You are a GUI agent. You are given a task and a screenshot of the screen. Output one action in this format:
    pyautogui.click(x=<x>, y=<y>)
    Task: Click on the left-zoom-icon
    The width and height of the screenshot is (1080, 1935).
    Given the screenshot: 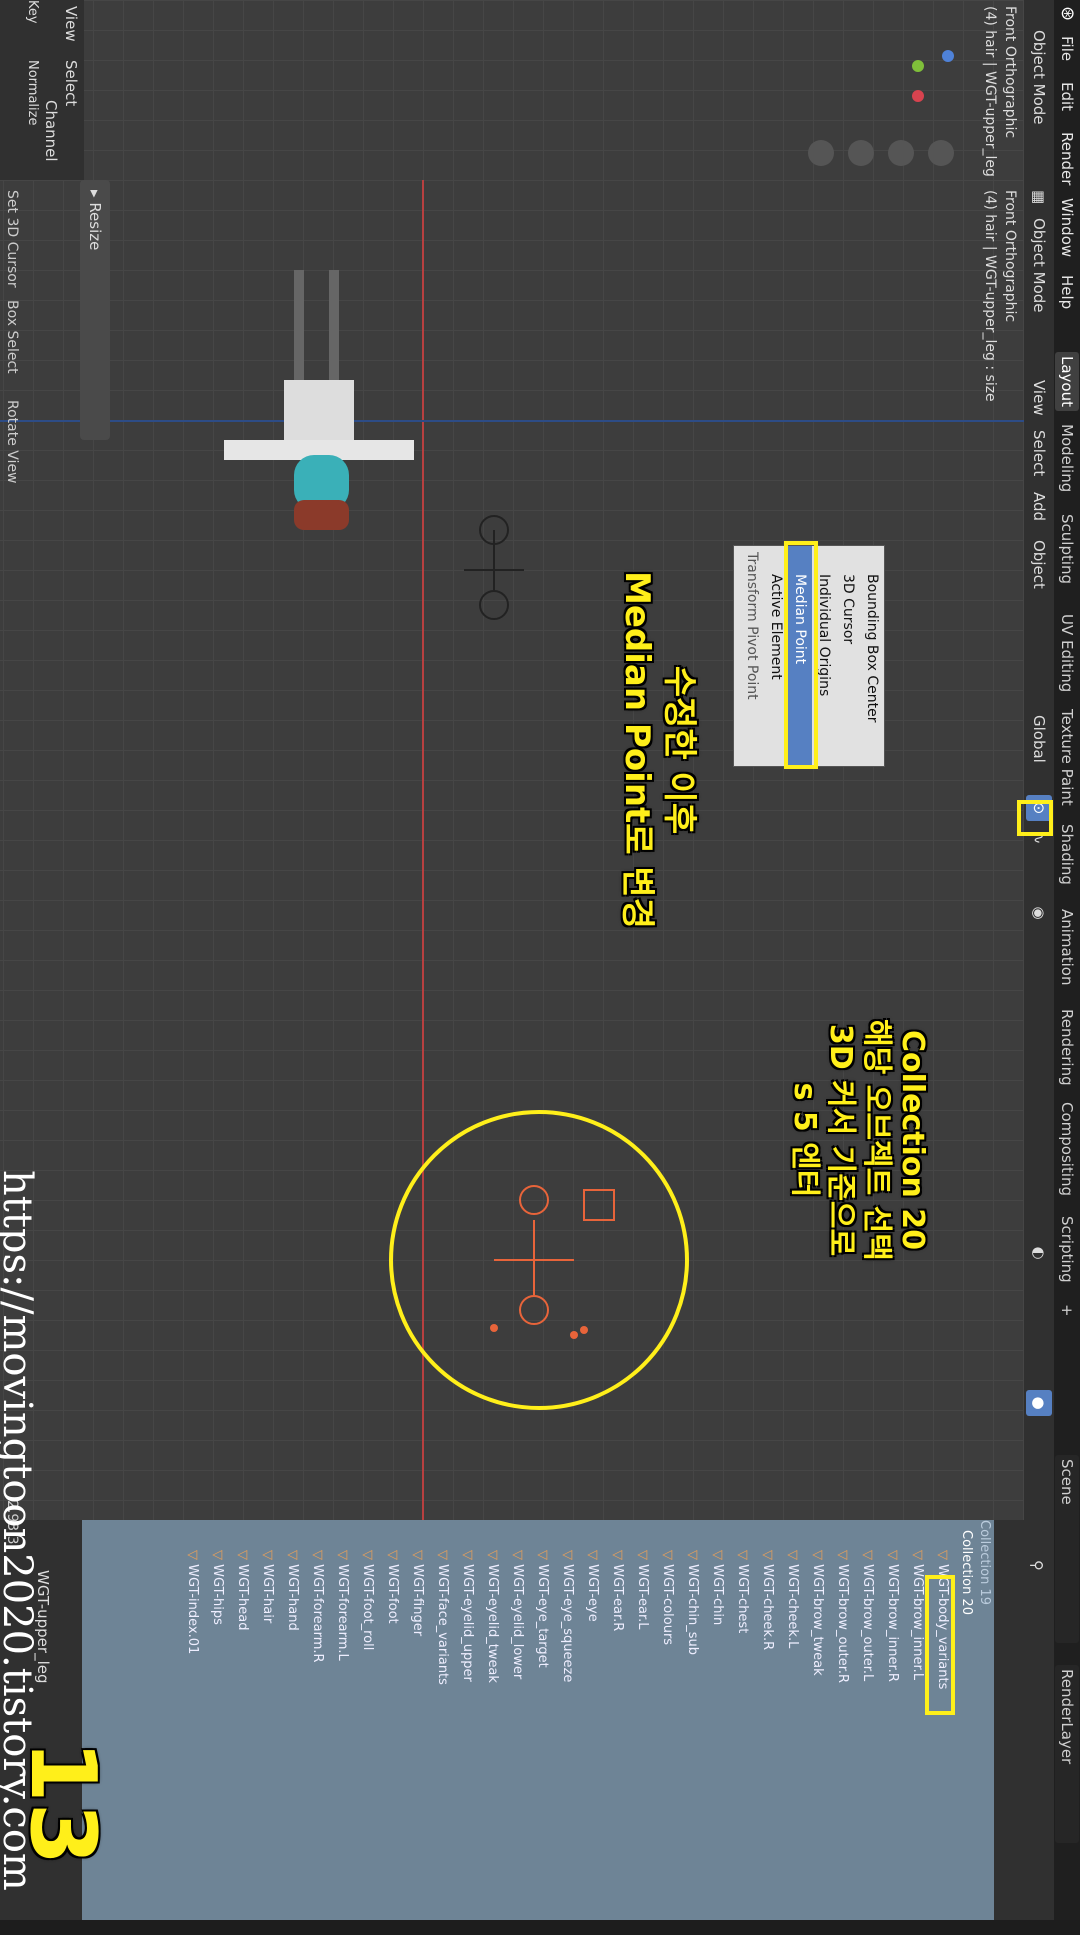 What is the action you would take?
    pyautogui.click(x=821, y=153)
    